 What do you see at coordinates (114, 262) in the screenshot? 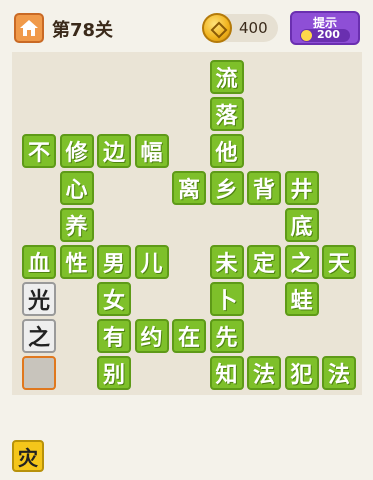
I see `board-char-tile: 男` at bounding box center [114, 262].